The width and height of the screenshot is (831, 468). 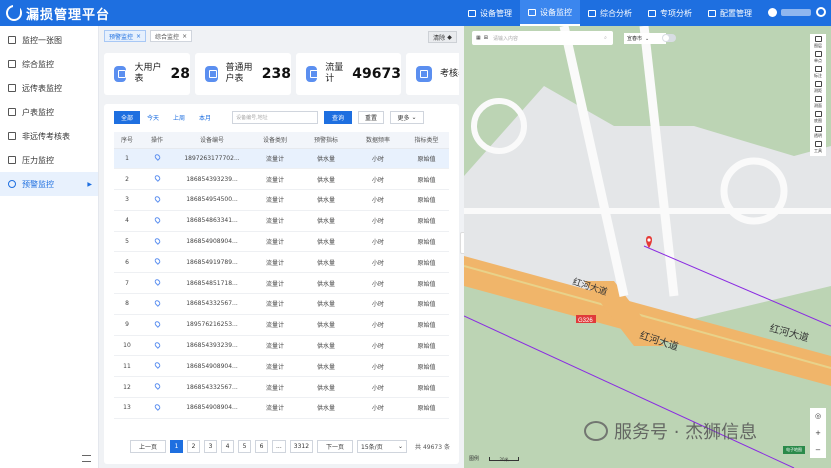 What do you see at coordinates (736, 13) in the screenshot?
I see `nav-label: 配置管理` at bounding box center [736, 13].